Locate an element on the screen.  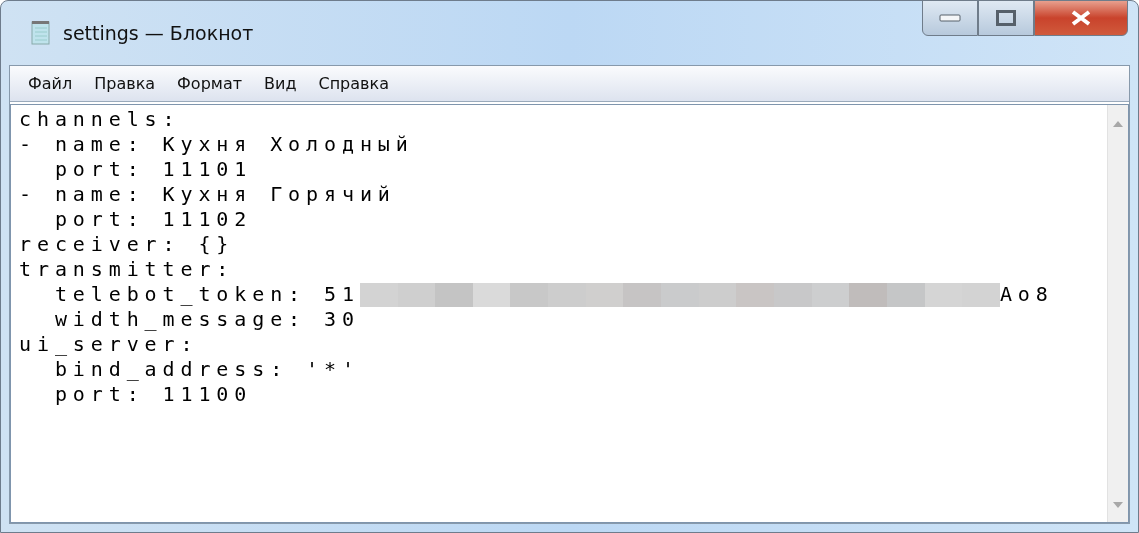
menu-item: Правка is located at coordinates (125, 83).